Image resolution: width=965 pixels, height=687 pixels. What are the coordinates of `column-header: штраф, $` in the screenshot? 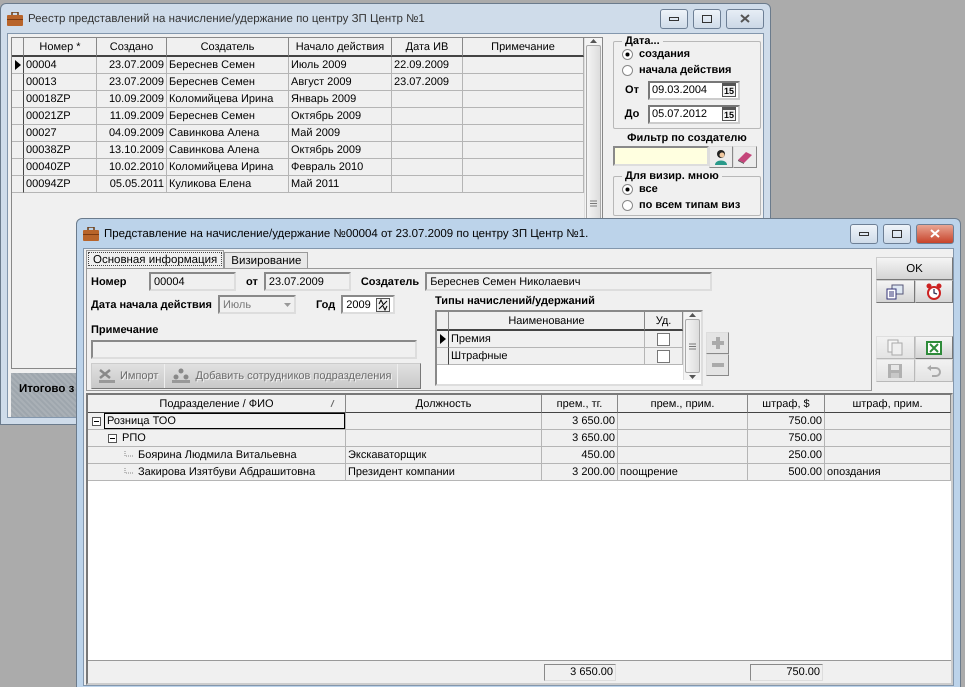 It's located at (786, 404).